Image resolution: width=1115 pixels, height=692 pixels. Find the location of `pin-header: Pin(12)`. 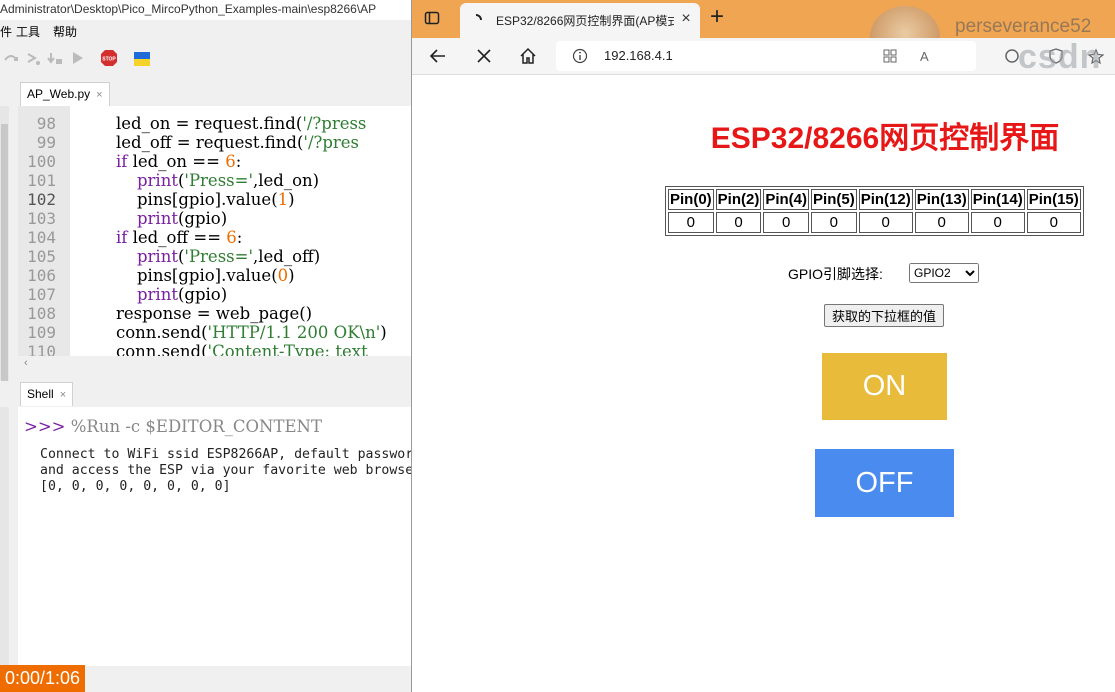

pin-header: Pin(12) is located at coordinates (885, 199).